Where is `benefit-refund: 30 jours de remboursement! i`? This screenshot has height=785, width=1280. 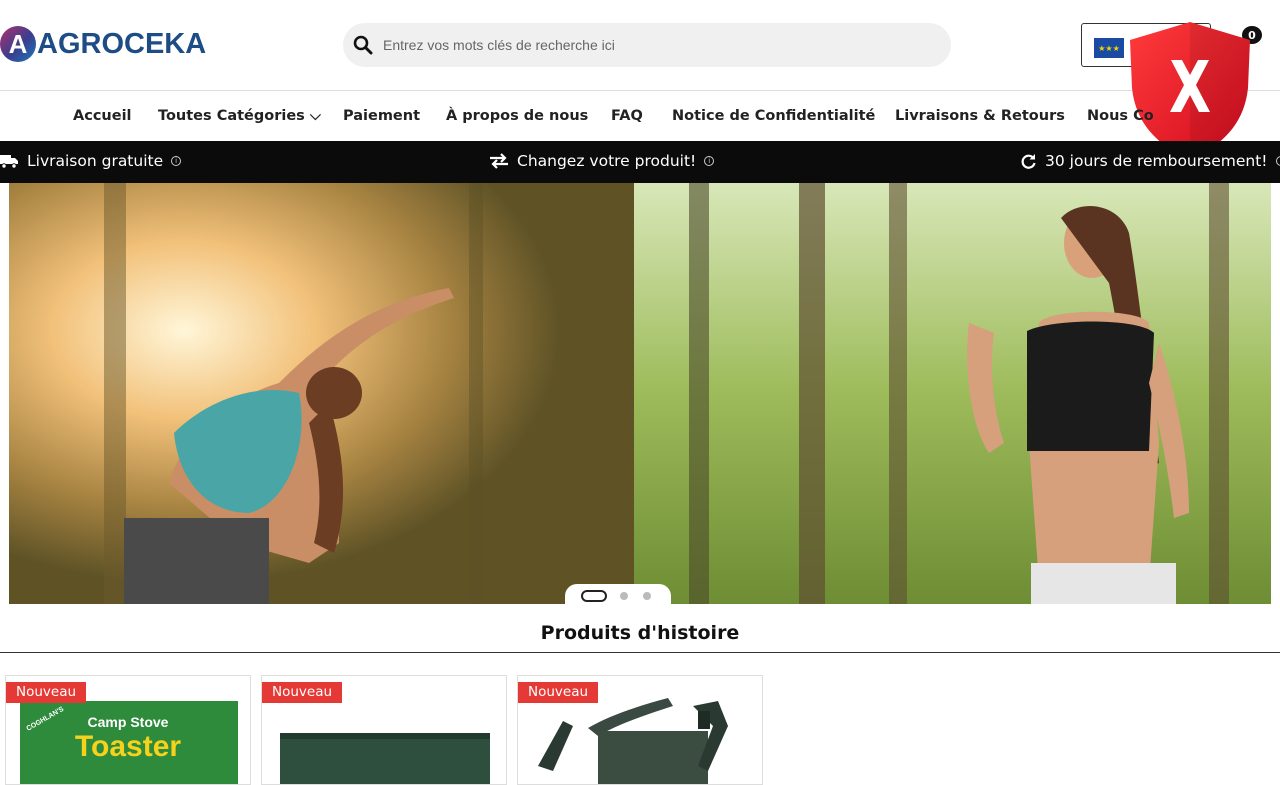
benefit-refund: 30 jours de remboursement! i is located at coordinates (1150, 161).